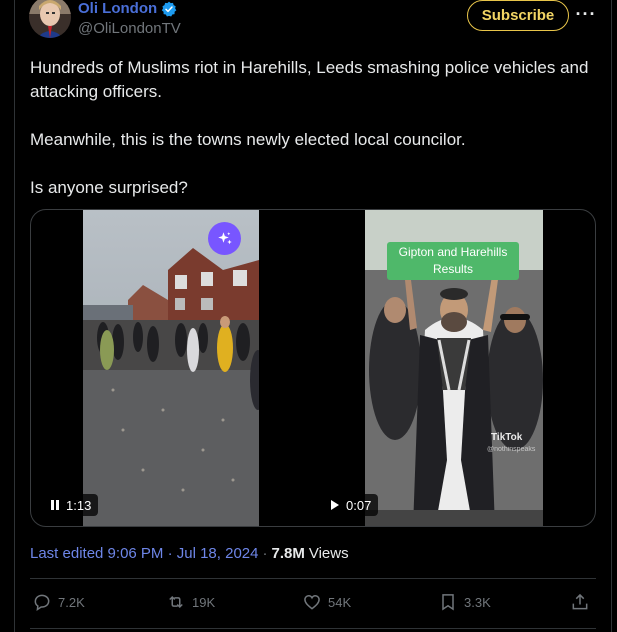 Image resolution: width=617 pixels, height=632 pixels. What do you see at coordinates (335, 505) in the screenshot?
I see `play-icon` at bounding box center [335, 505].